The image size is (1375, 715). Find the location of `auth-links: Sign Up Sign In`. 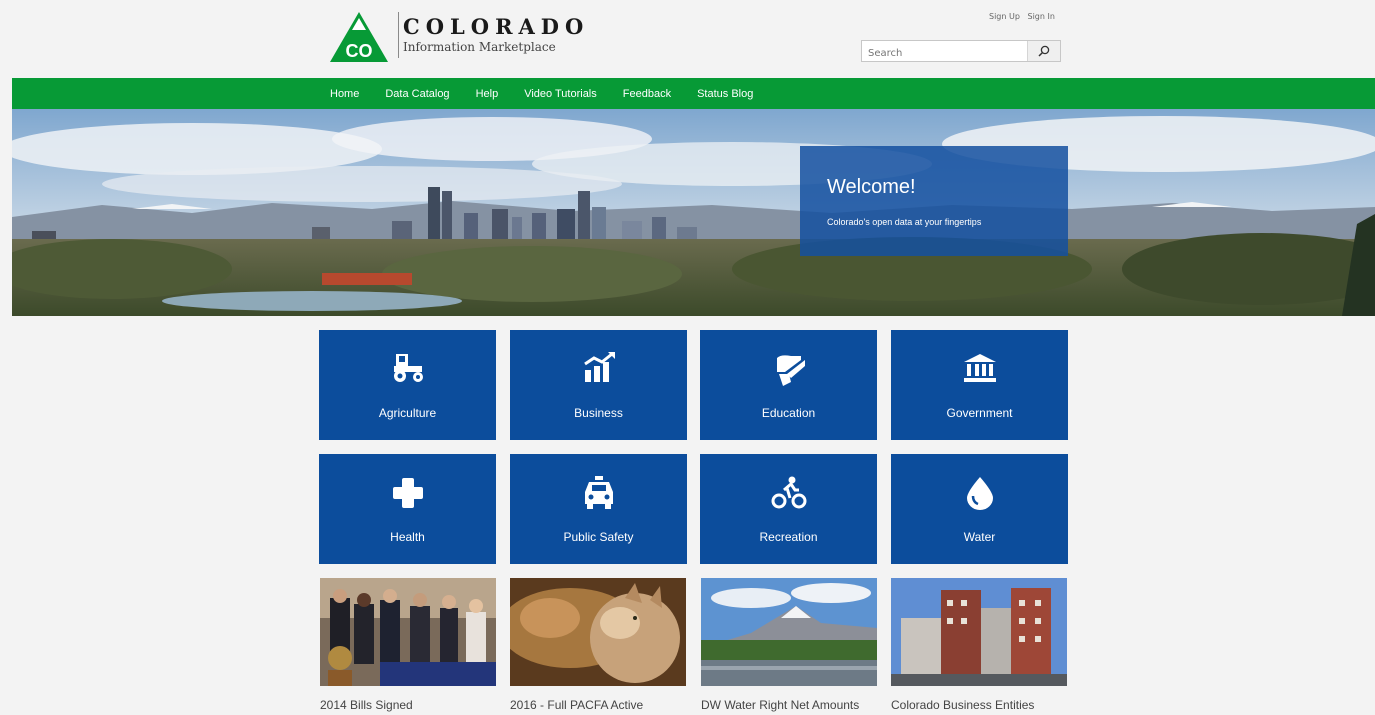

auth-links: Sign Up Sign In is located at coordinates (1019, 16).